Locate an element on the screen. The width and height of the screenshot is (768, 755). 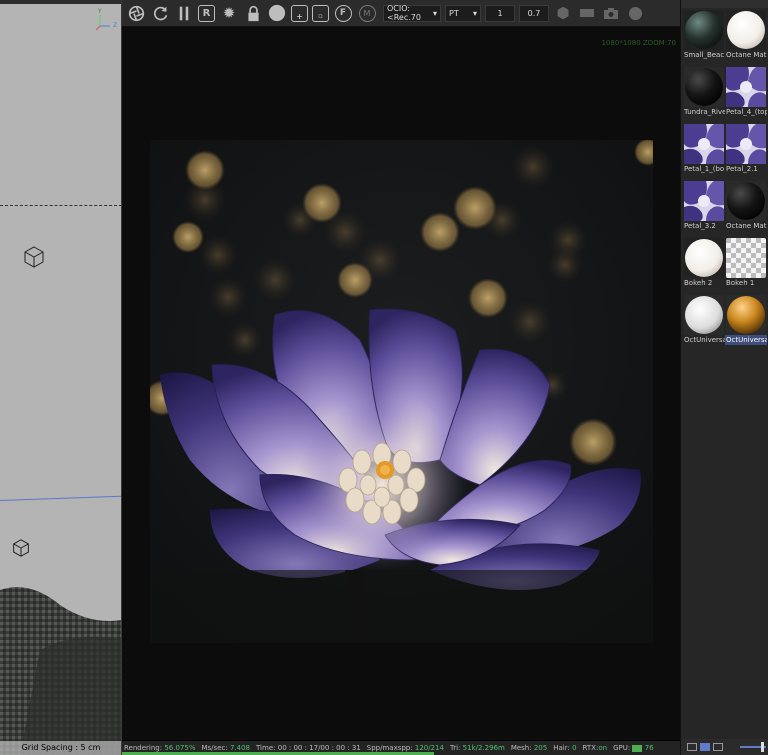
gpu-bar is located at coordinates (637, 748).